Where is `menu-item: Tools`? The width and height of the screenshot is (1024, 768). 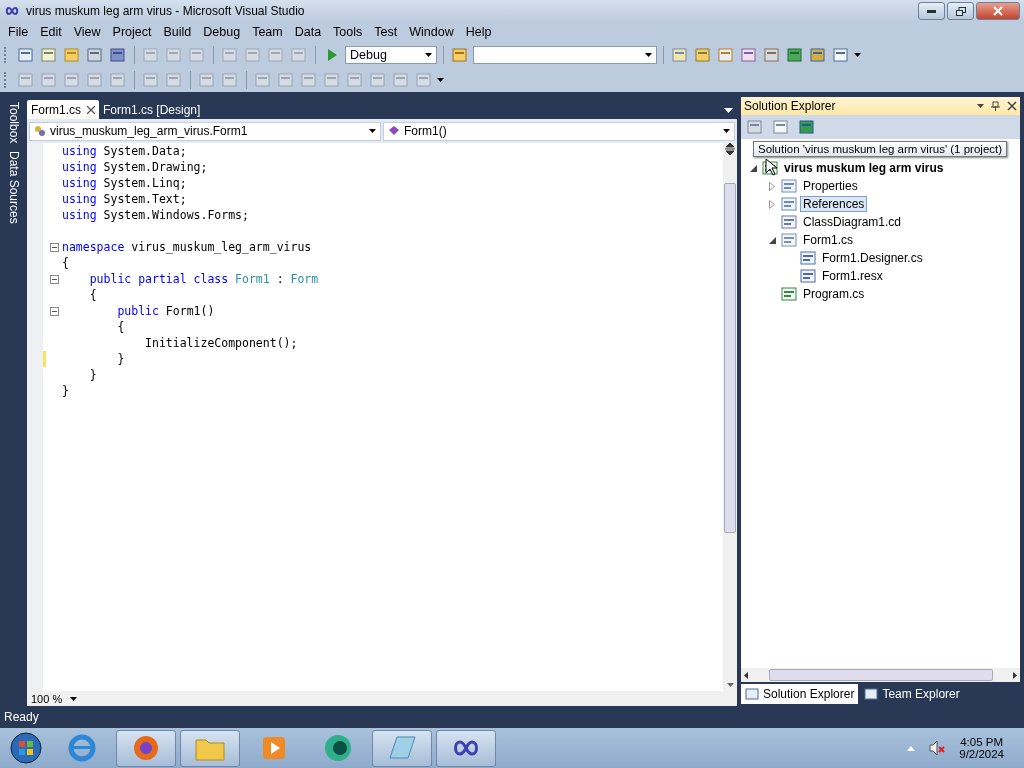 menu-item: Tools is located at coordinates (348, 32).